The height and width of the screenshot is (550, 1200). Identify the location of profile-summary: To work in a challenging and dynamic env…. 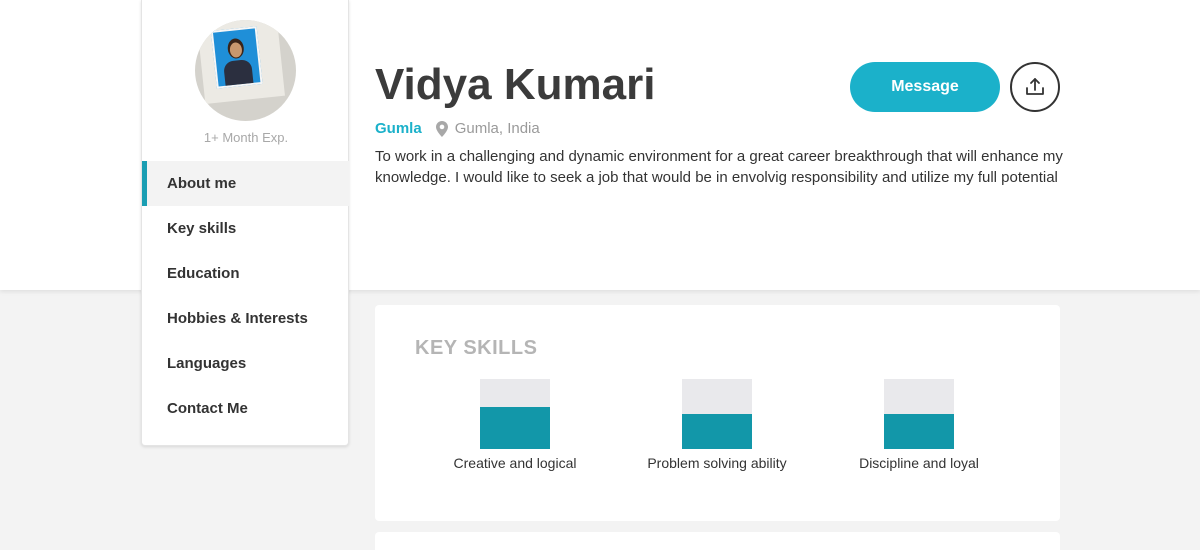
(719, 167).